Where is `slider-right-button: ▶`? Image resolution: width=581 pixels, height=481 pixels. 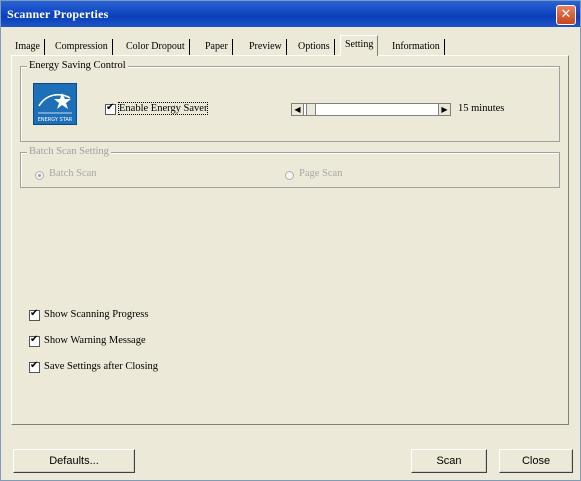
slider-right-button: ▶ is located at coordinates (444, 109).